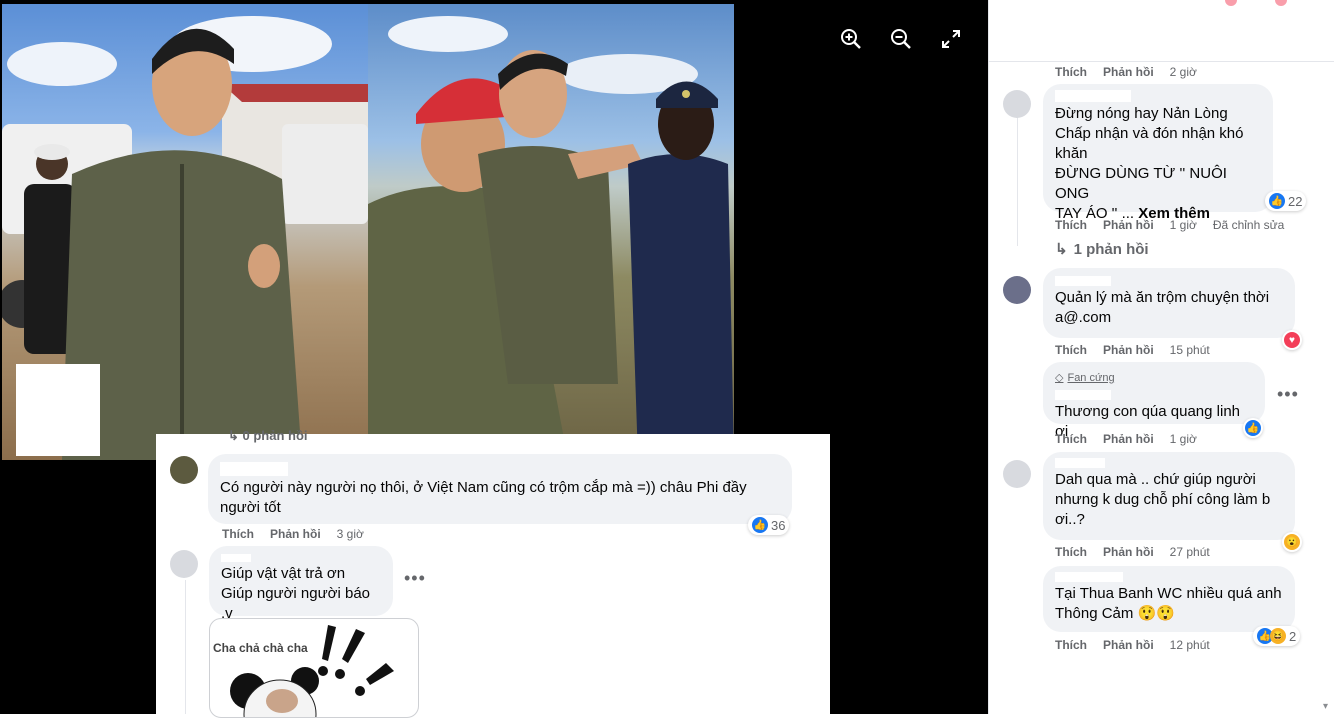  I want to click on reaction-count: 2, so click(1293, 636).